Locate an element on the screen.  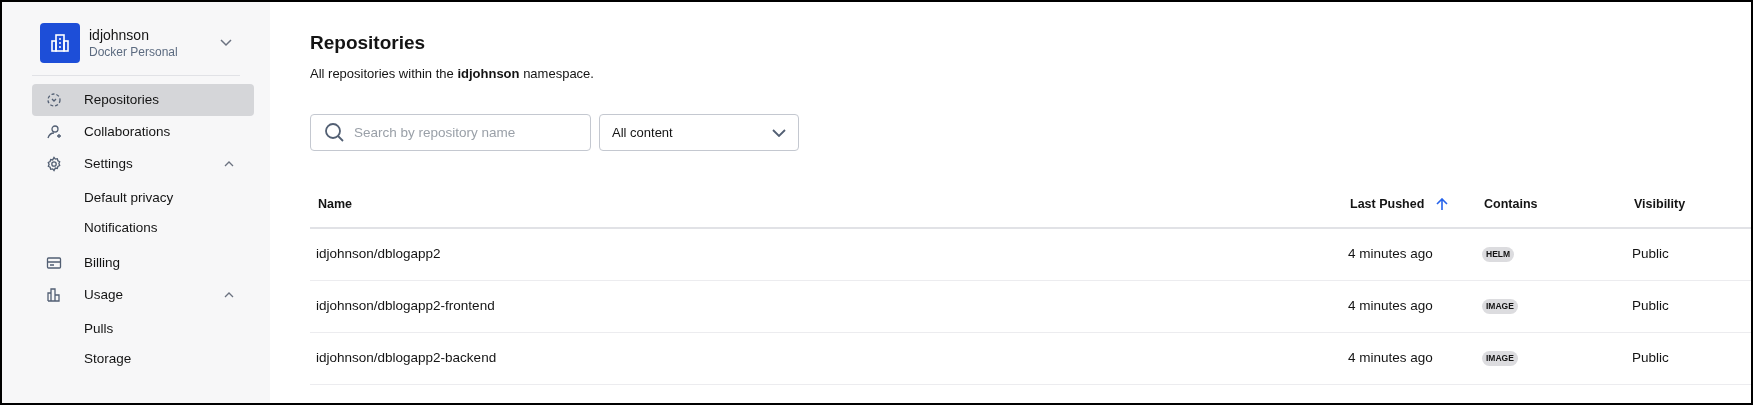
repository-name: idjohnson/dblogapp2 is located at coordinates (378, 254).